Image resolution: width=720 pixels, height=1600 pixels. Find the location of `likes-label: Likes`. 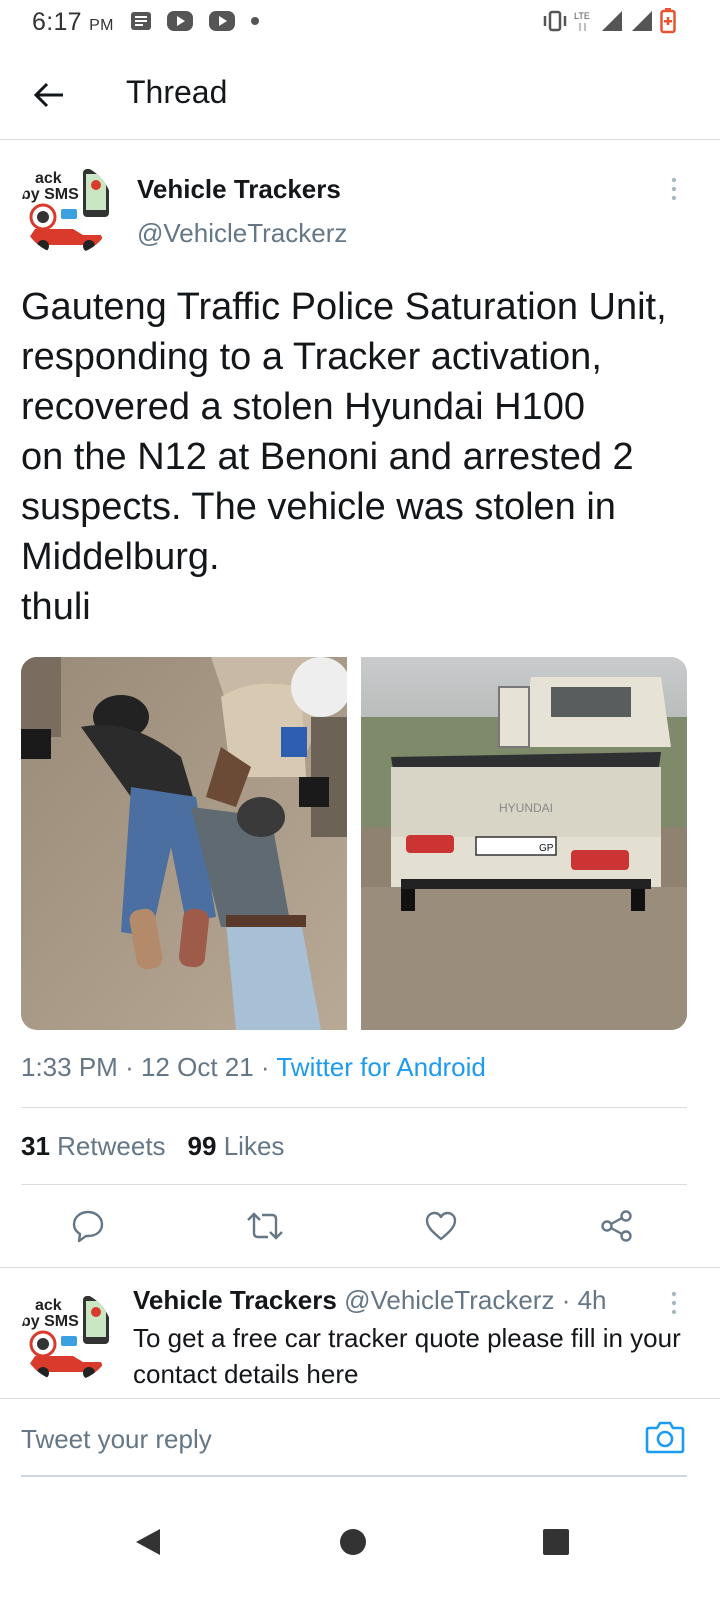

likes-label: Likes is located at coordinates (254, 1146).